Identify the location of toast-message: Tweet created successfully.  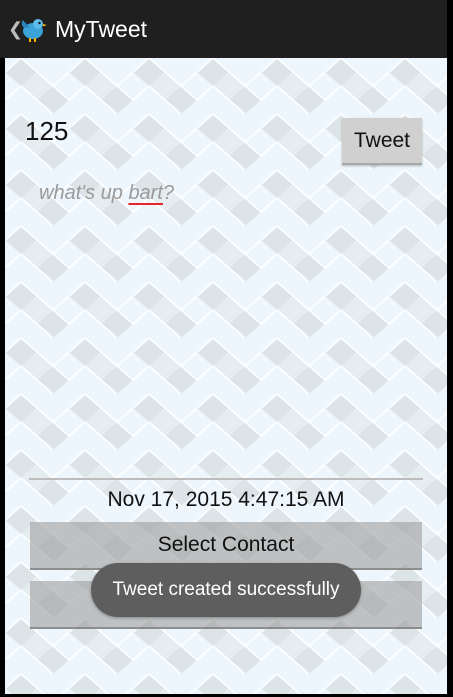
(226, 590).